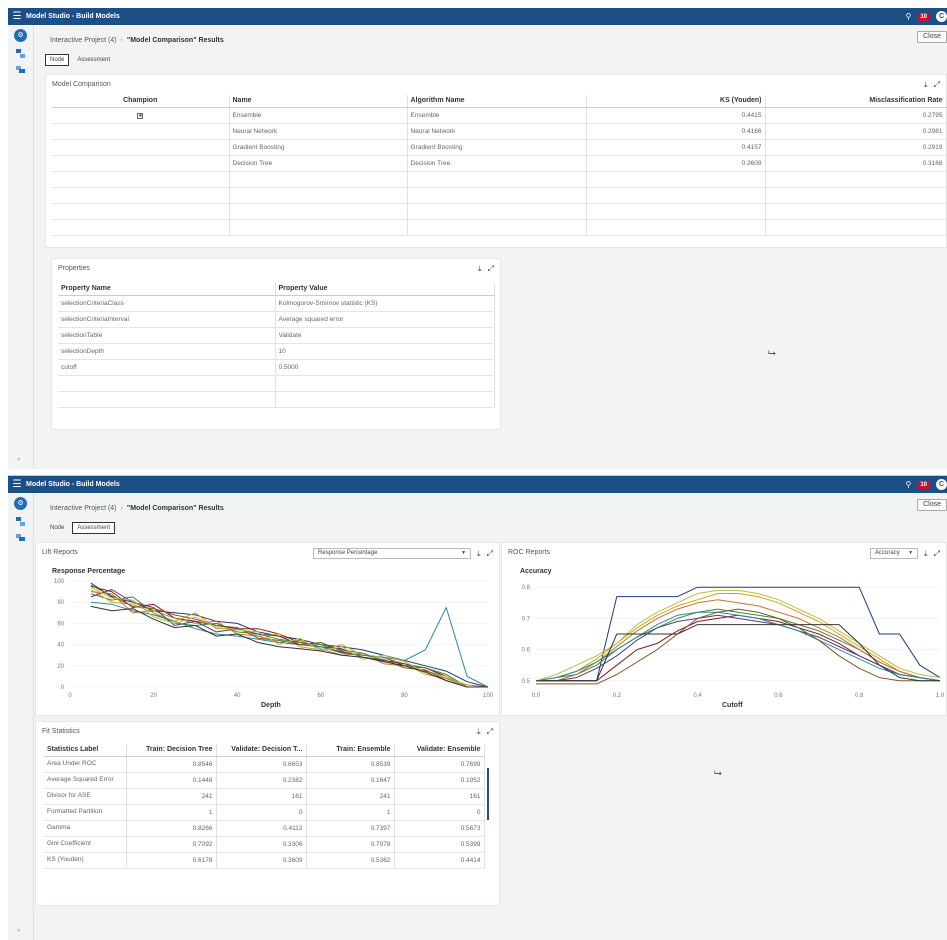  I want to click on table-row: cutoff 0.5000, so click(276, 367).